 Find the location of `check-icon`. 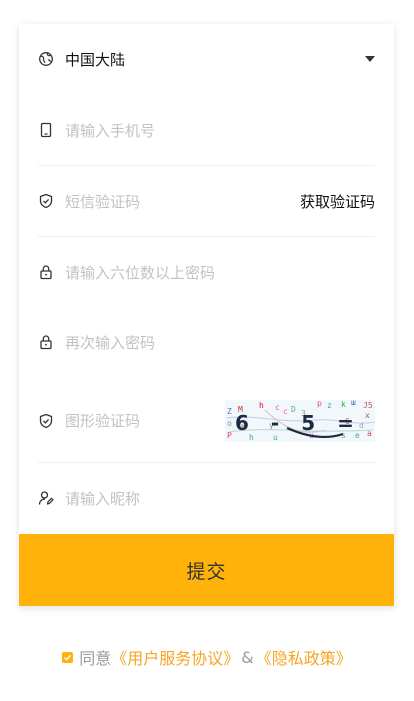

check-icon is located at coordinates (68, 657).